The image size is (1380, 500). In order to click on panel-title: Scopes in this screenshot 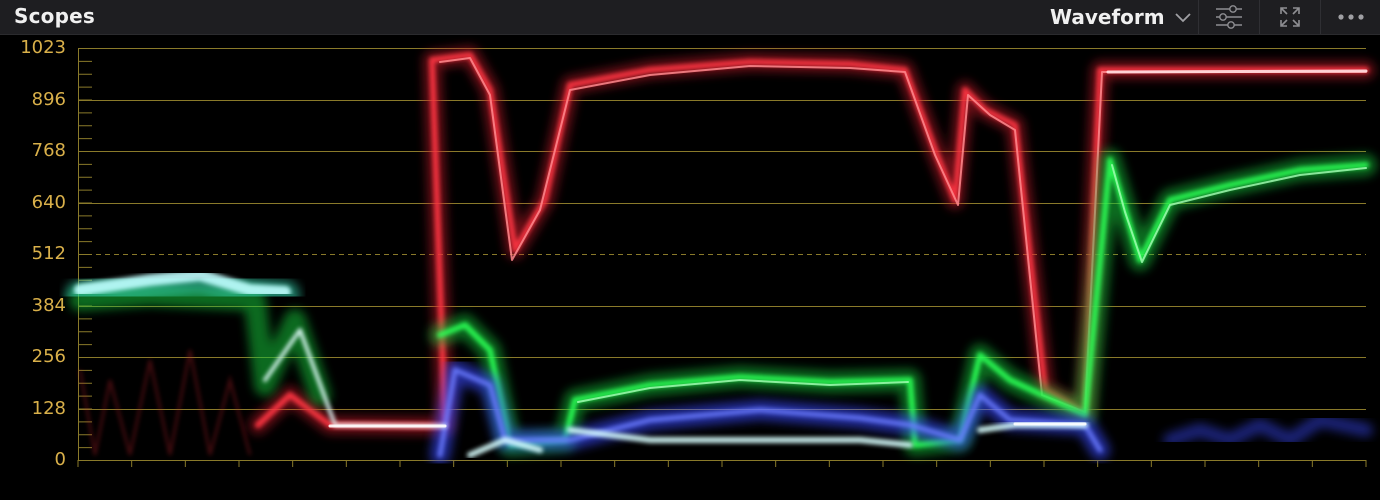, I will do `click(54, 16)`.